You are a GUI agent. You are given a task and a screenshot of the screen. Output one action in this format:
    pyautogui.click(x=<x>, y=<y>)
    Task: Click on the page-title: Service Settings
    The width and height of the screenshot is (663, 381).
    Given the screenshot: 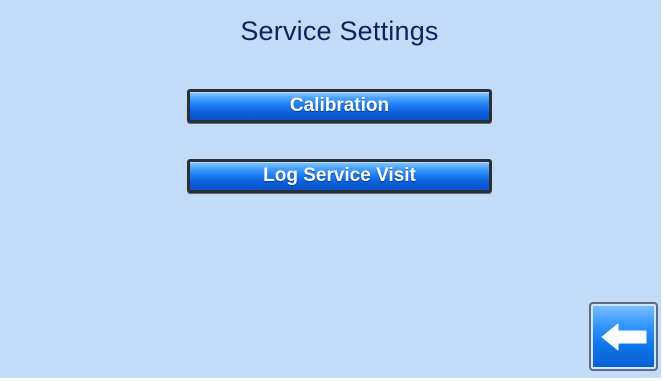 What is the action you would take?
    pyautogui.click(x=339, y=31)
    